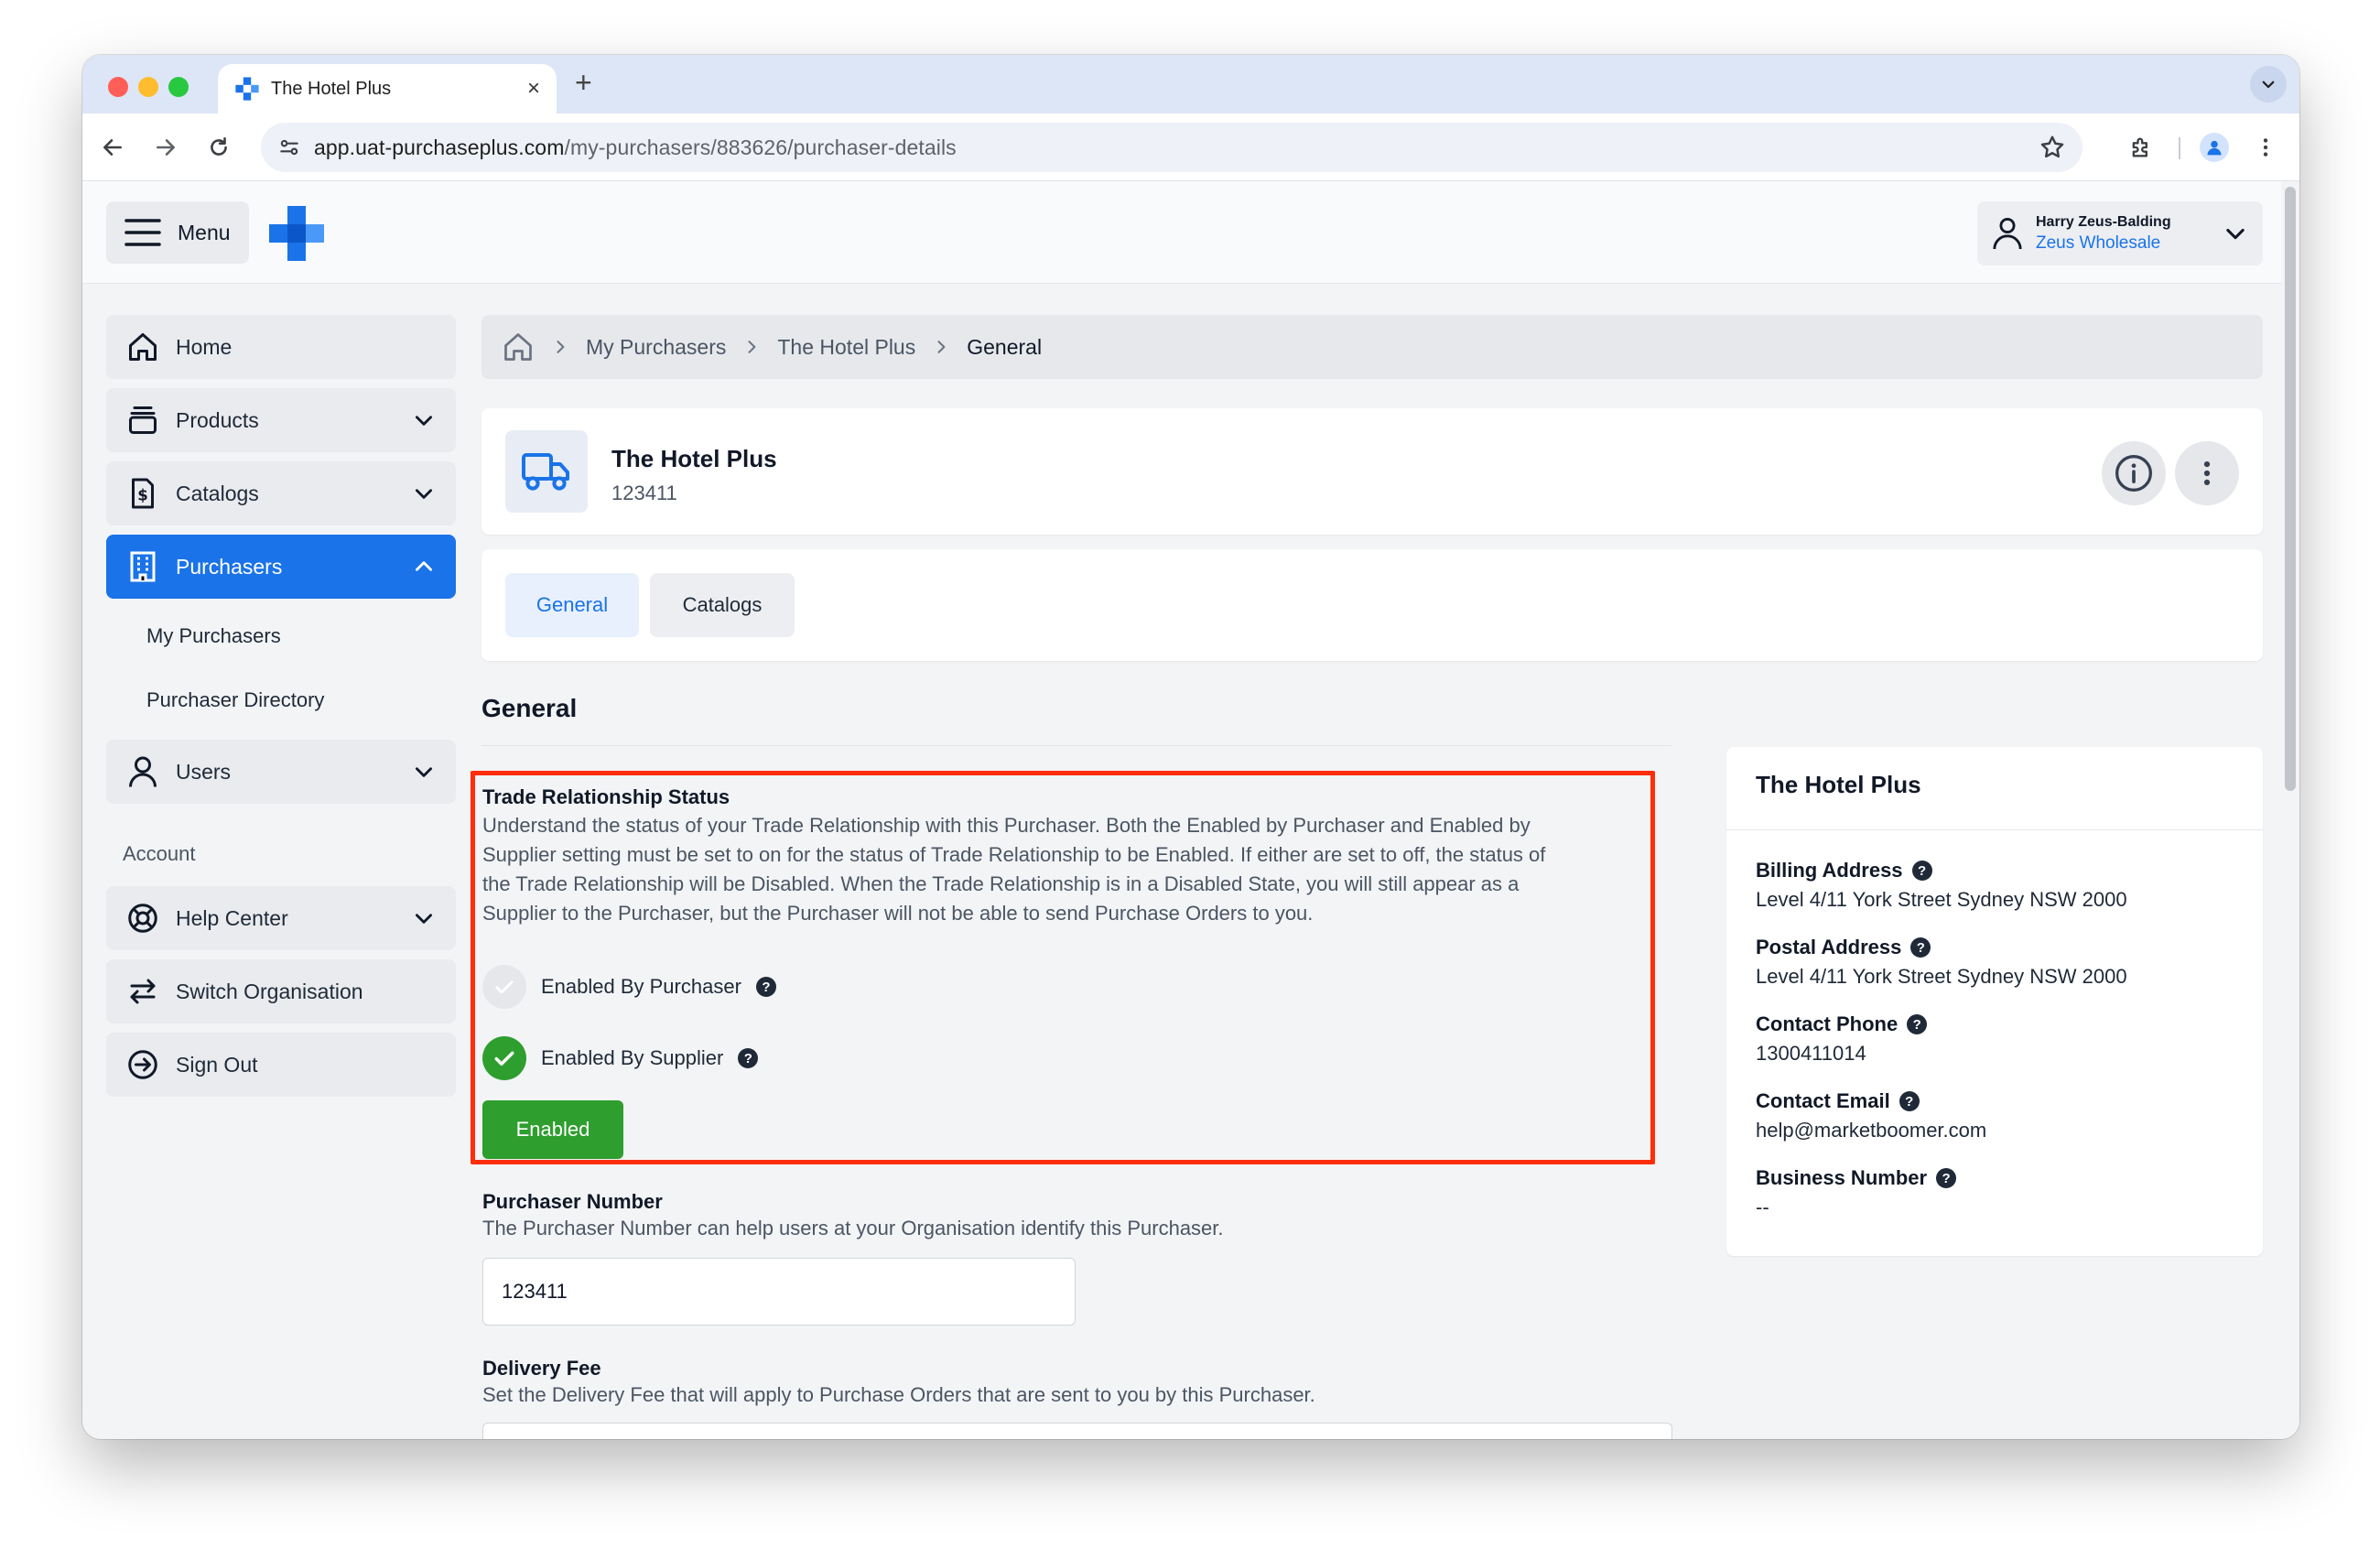 The height and width of the screenshot is (1548, 2380). What do you see at coordinates (1077, 1431) in the screenshot?
I see `delivery-fee-input` at bounding box center [1077, 1431].